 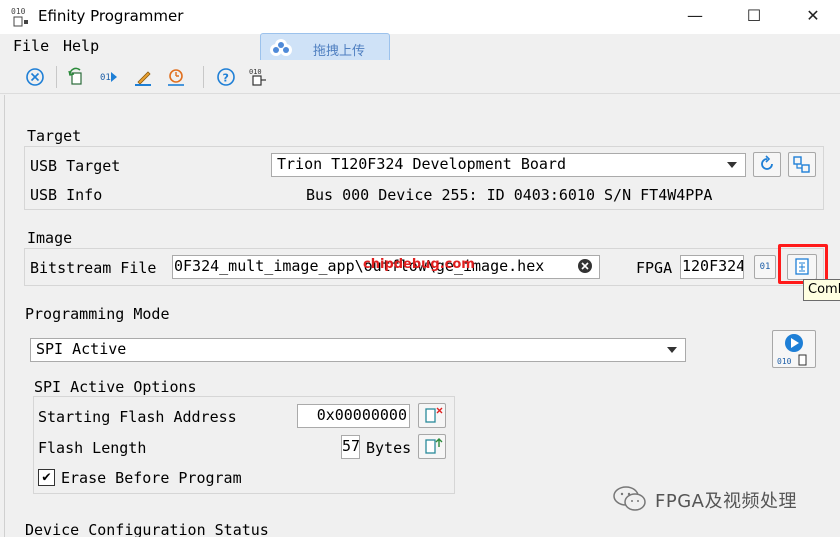 What do you see at coordinates (111, 16) in the screenshot?
I see `window-title: Efinity Programmer` at bounding box center [111, 16].